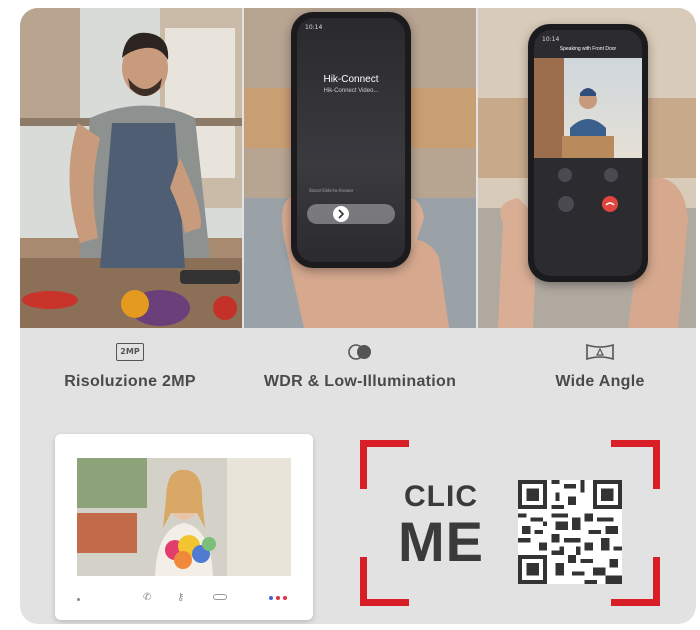 This screenshot has height=630, width=700. Describe the element at coordinates (565, 175) in the screenshot. I see `mic-button` at that location.